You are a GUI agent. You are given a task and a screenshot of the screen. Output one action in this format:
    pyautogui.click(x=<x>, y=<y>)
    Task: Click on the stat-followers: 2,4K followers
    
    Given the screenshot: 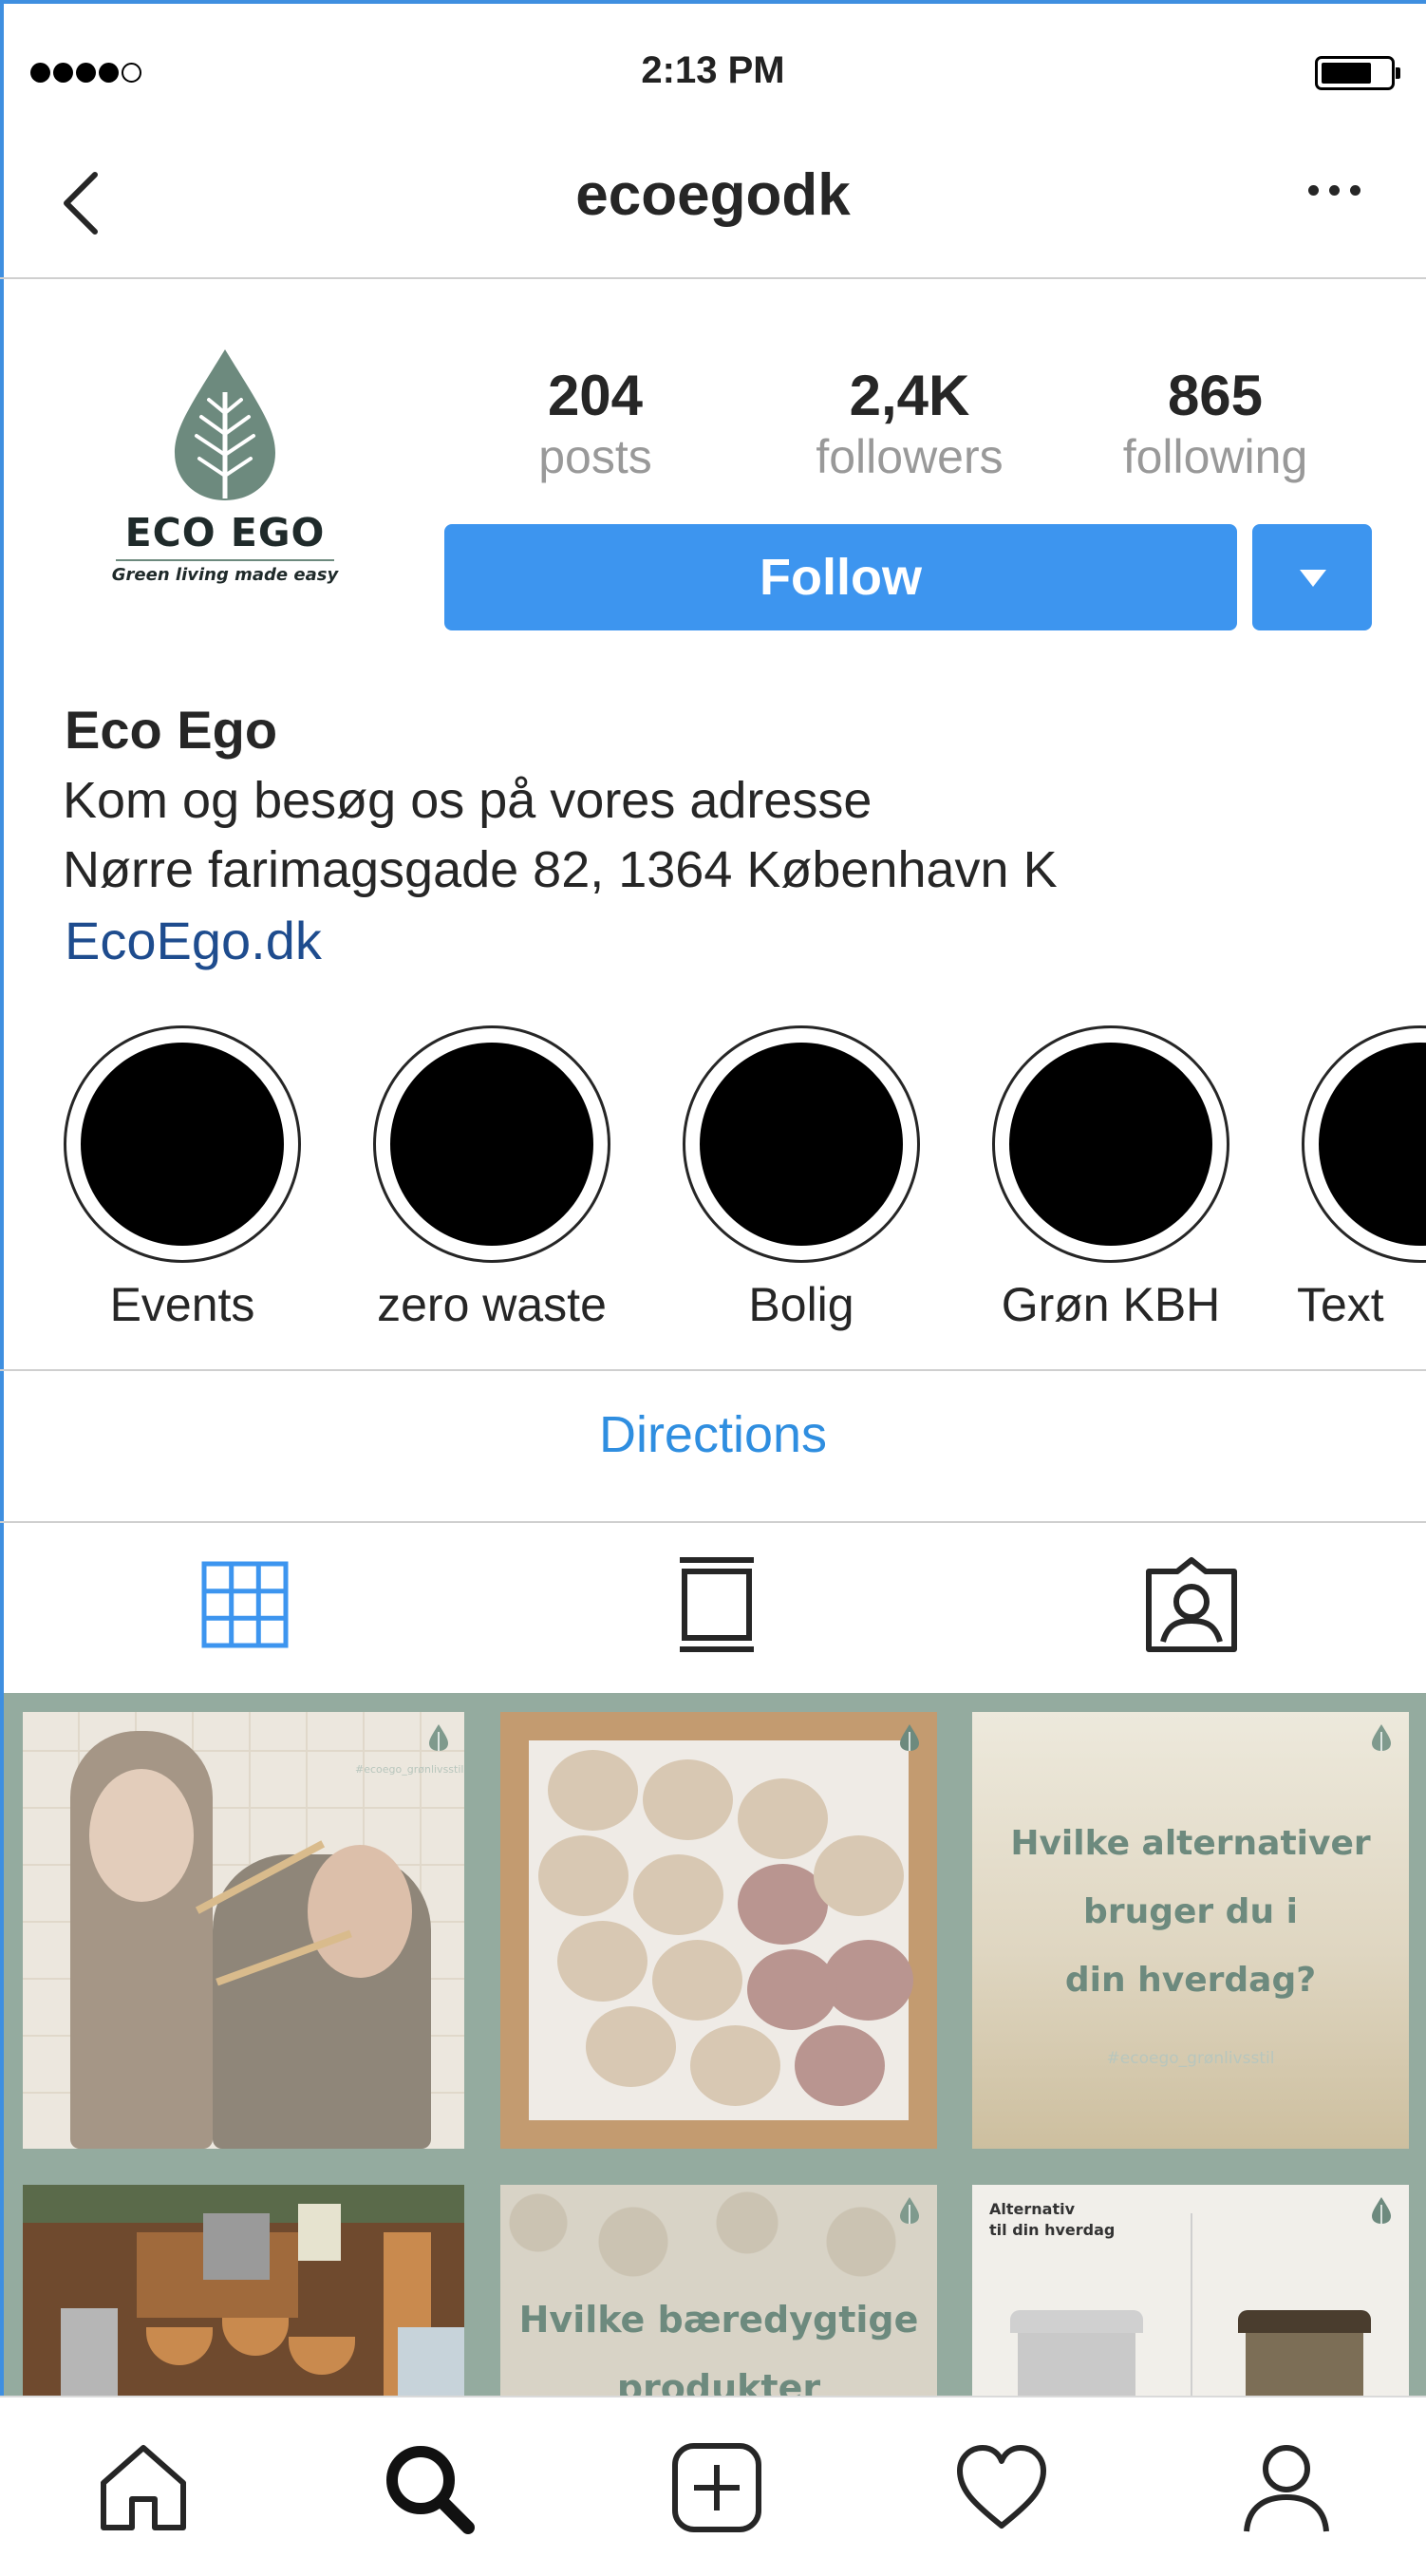 What is the action you would take?
    pyautogui.click(x=909, y=423)
    